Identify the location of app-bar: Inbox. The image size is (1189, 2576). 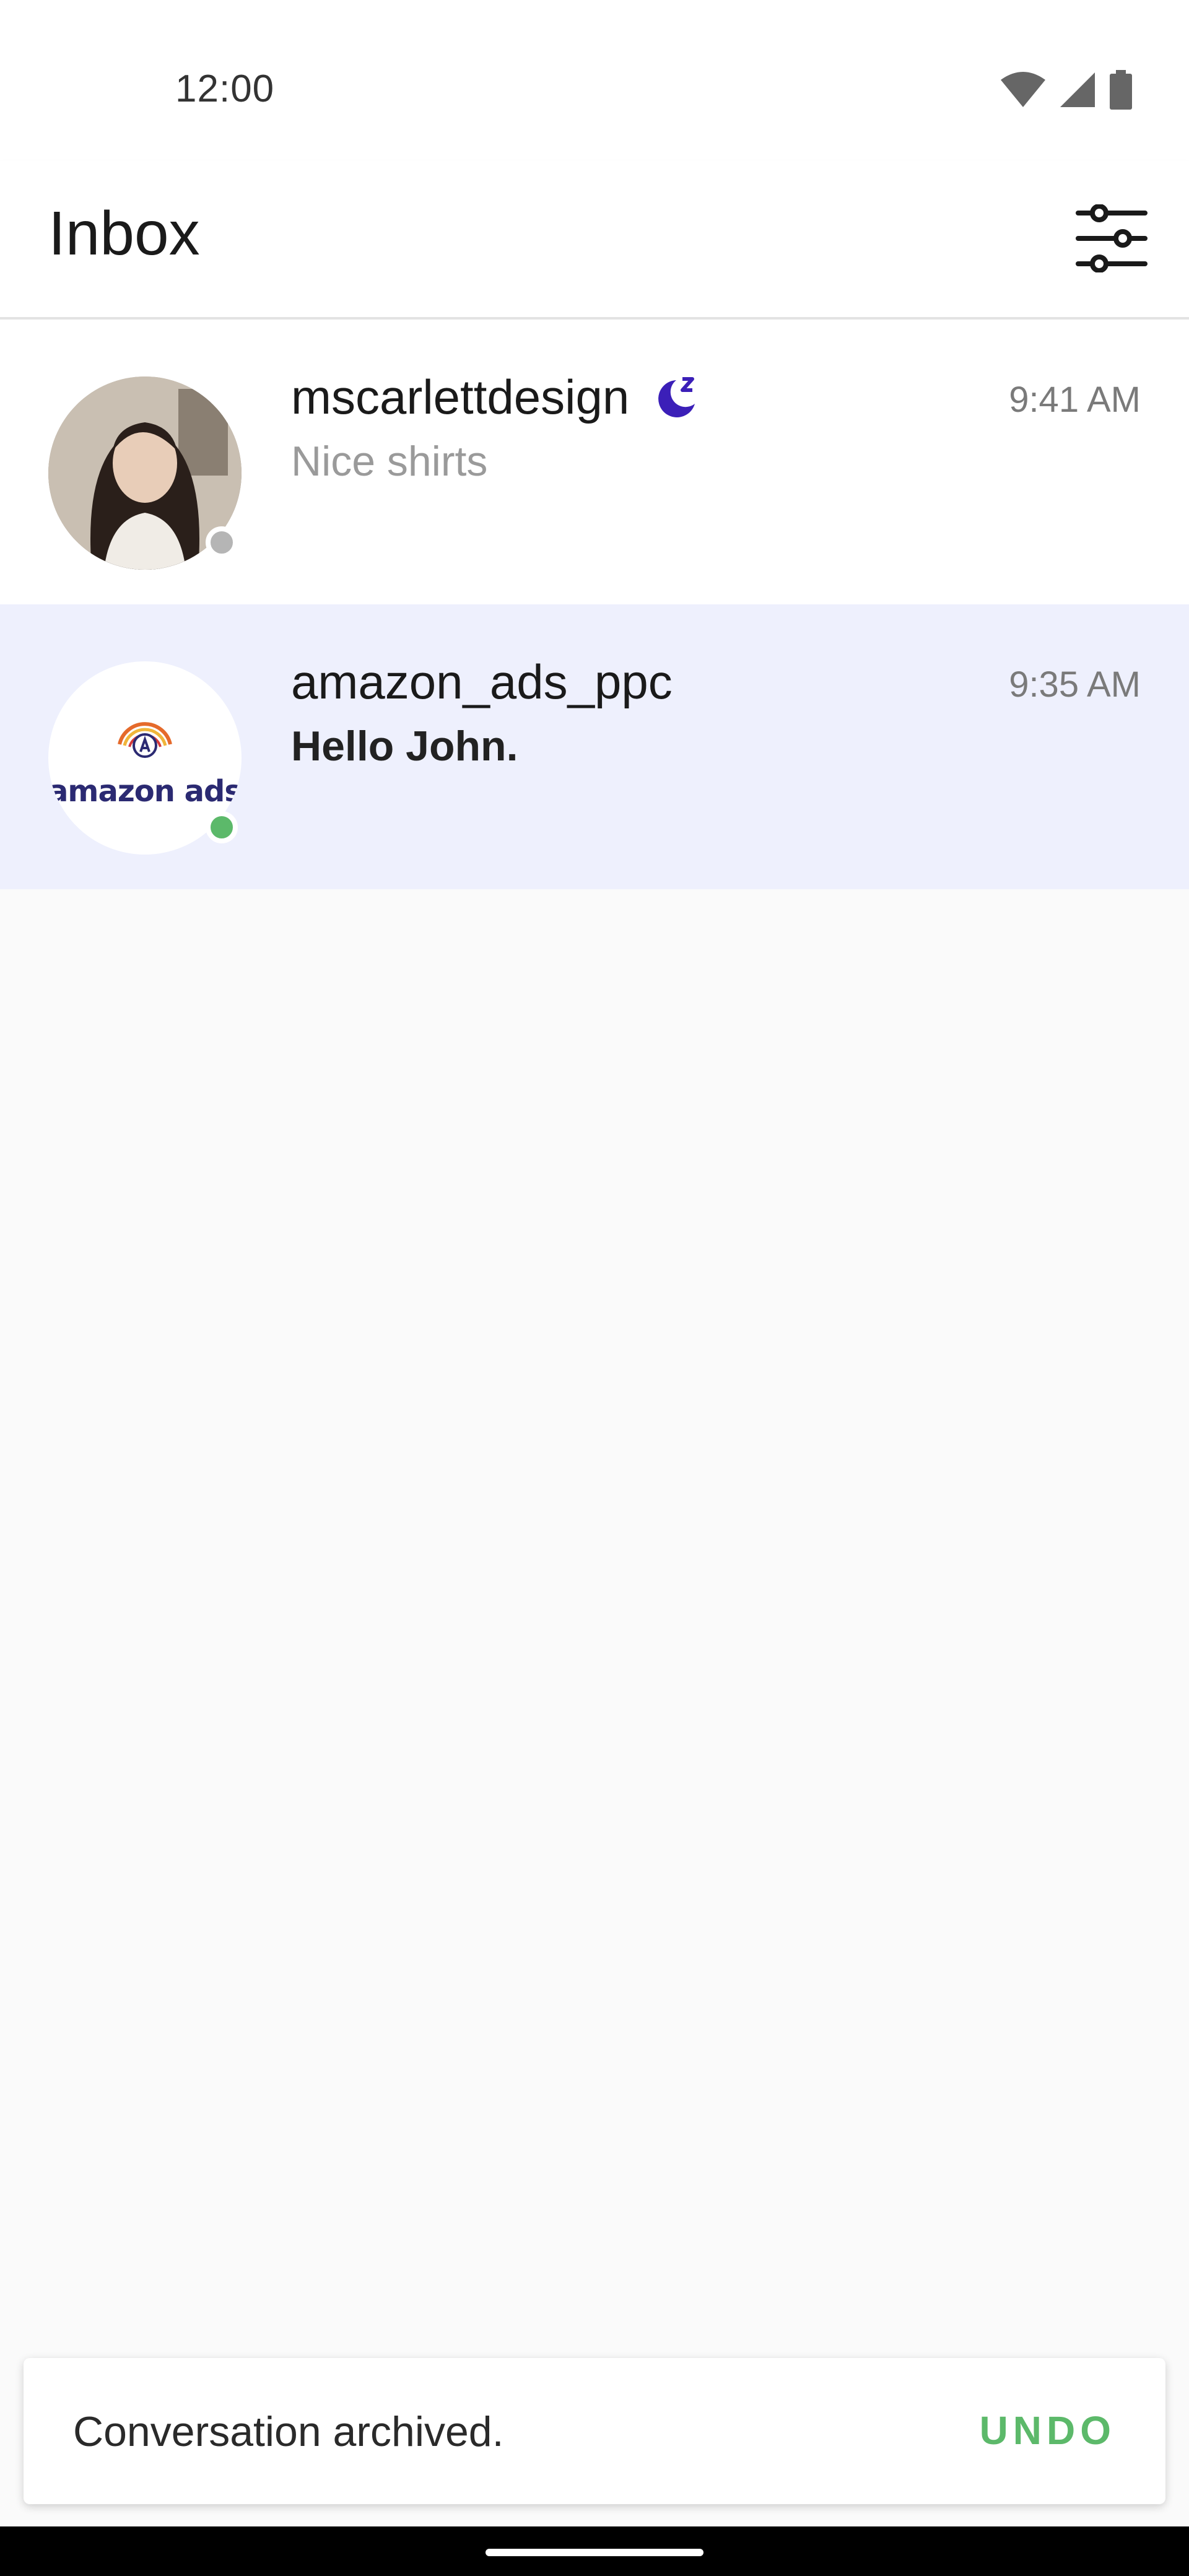
(594, 240).